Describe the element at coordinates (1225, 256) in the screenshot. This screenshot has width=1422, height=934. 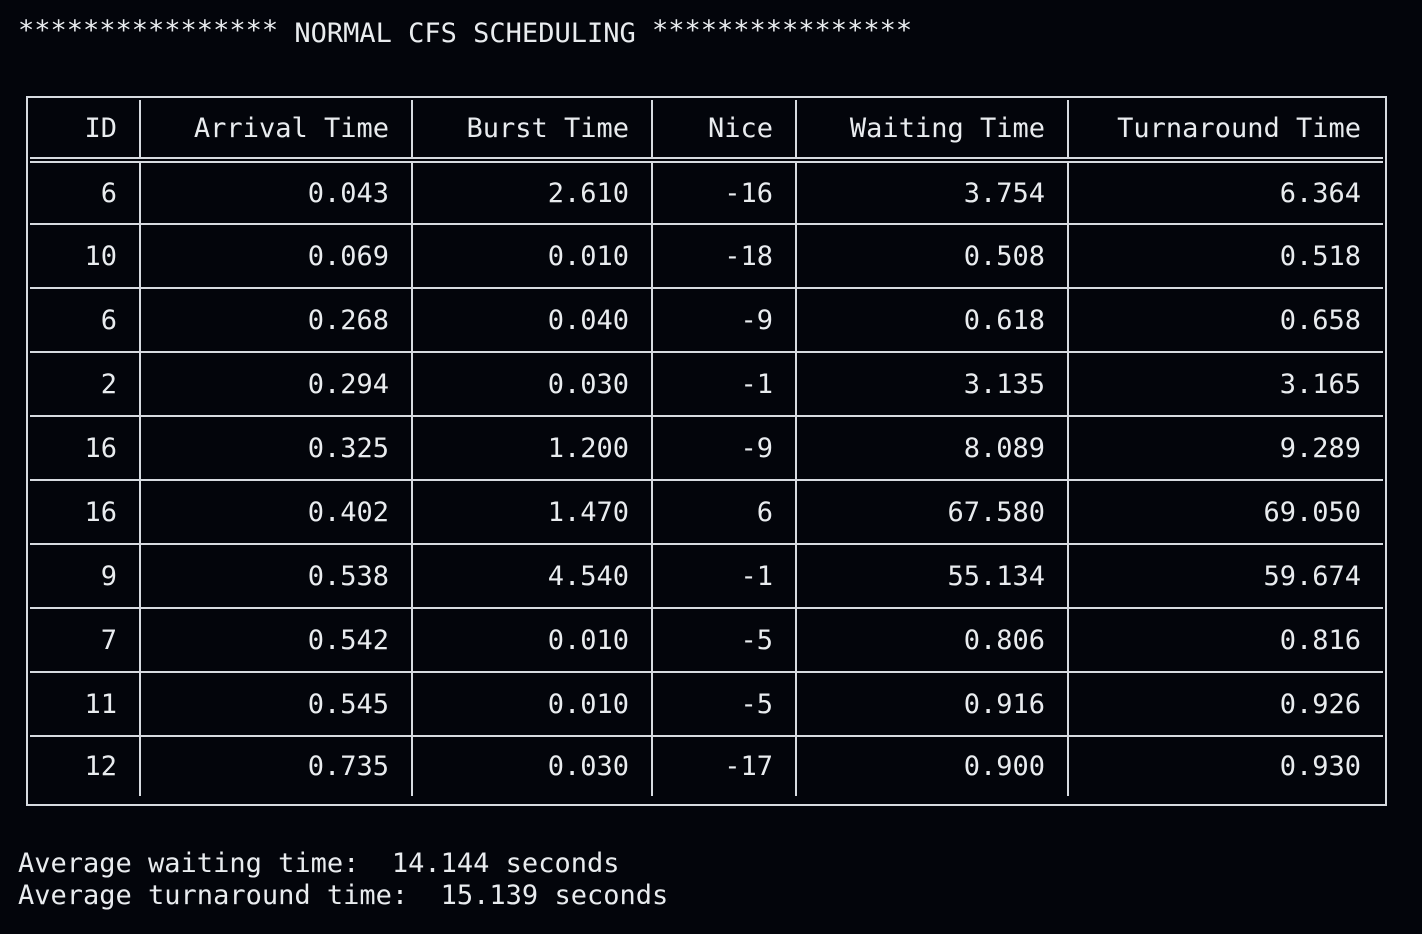
I see `cell-turnaround-time: 0.518` at that location.